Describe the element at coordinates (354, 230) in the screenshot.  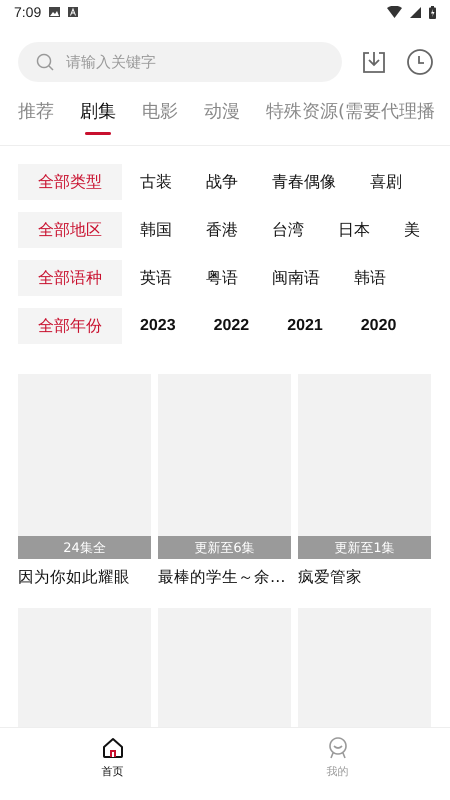
I see `filter-option: 日本` at that location.